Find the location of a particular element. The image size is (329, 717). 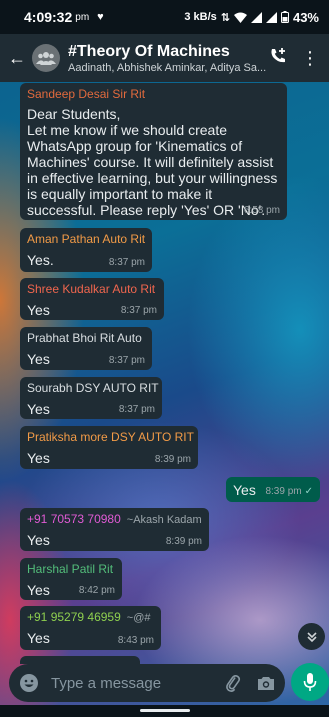

message-sender: Sourabh DSY AUTO RIT is located at coordinates (93, 388).